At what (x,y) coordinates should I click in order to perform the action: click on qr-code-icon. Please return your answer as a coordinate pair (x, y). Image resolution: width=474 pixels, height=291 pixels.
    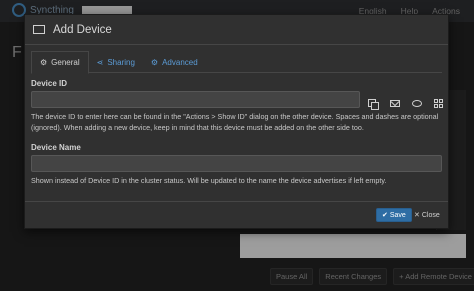
    Looking at the image, I should click on (438, 103).